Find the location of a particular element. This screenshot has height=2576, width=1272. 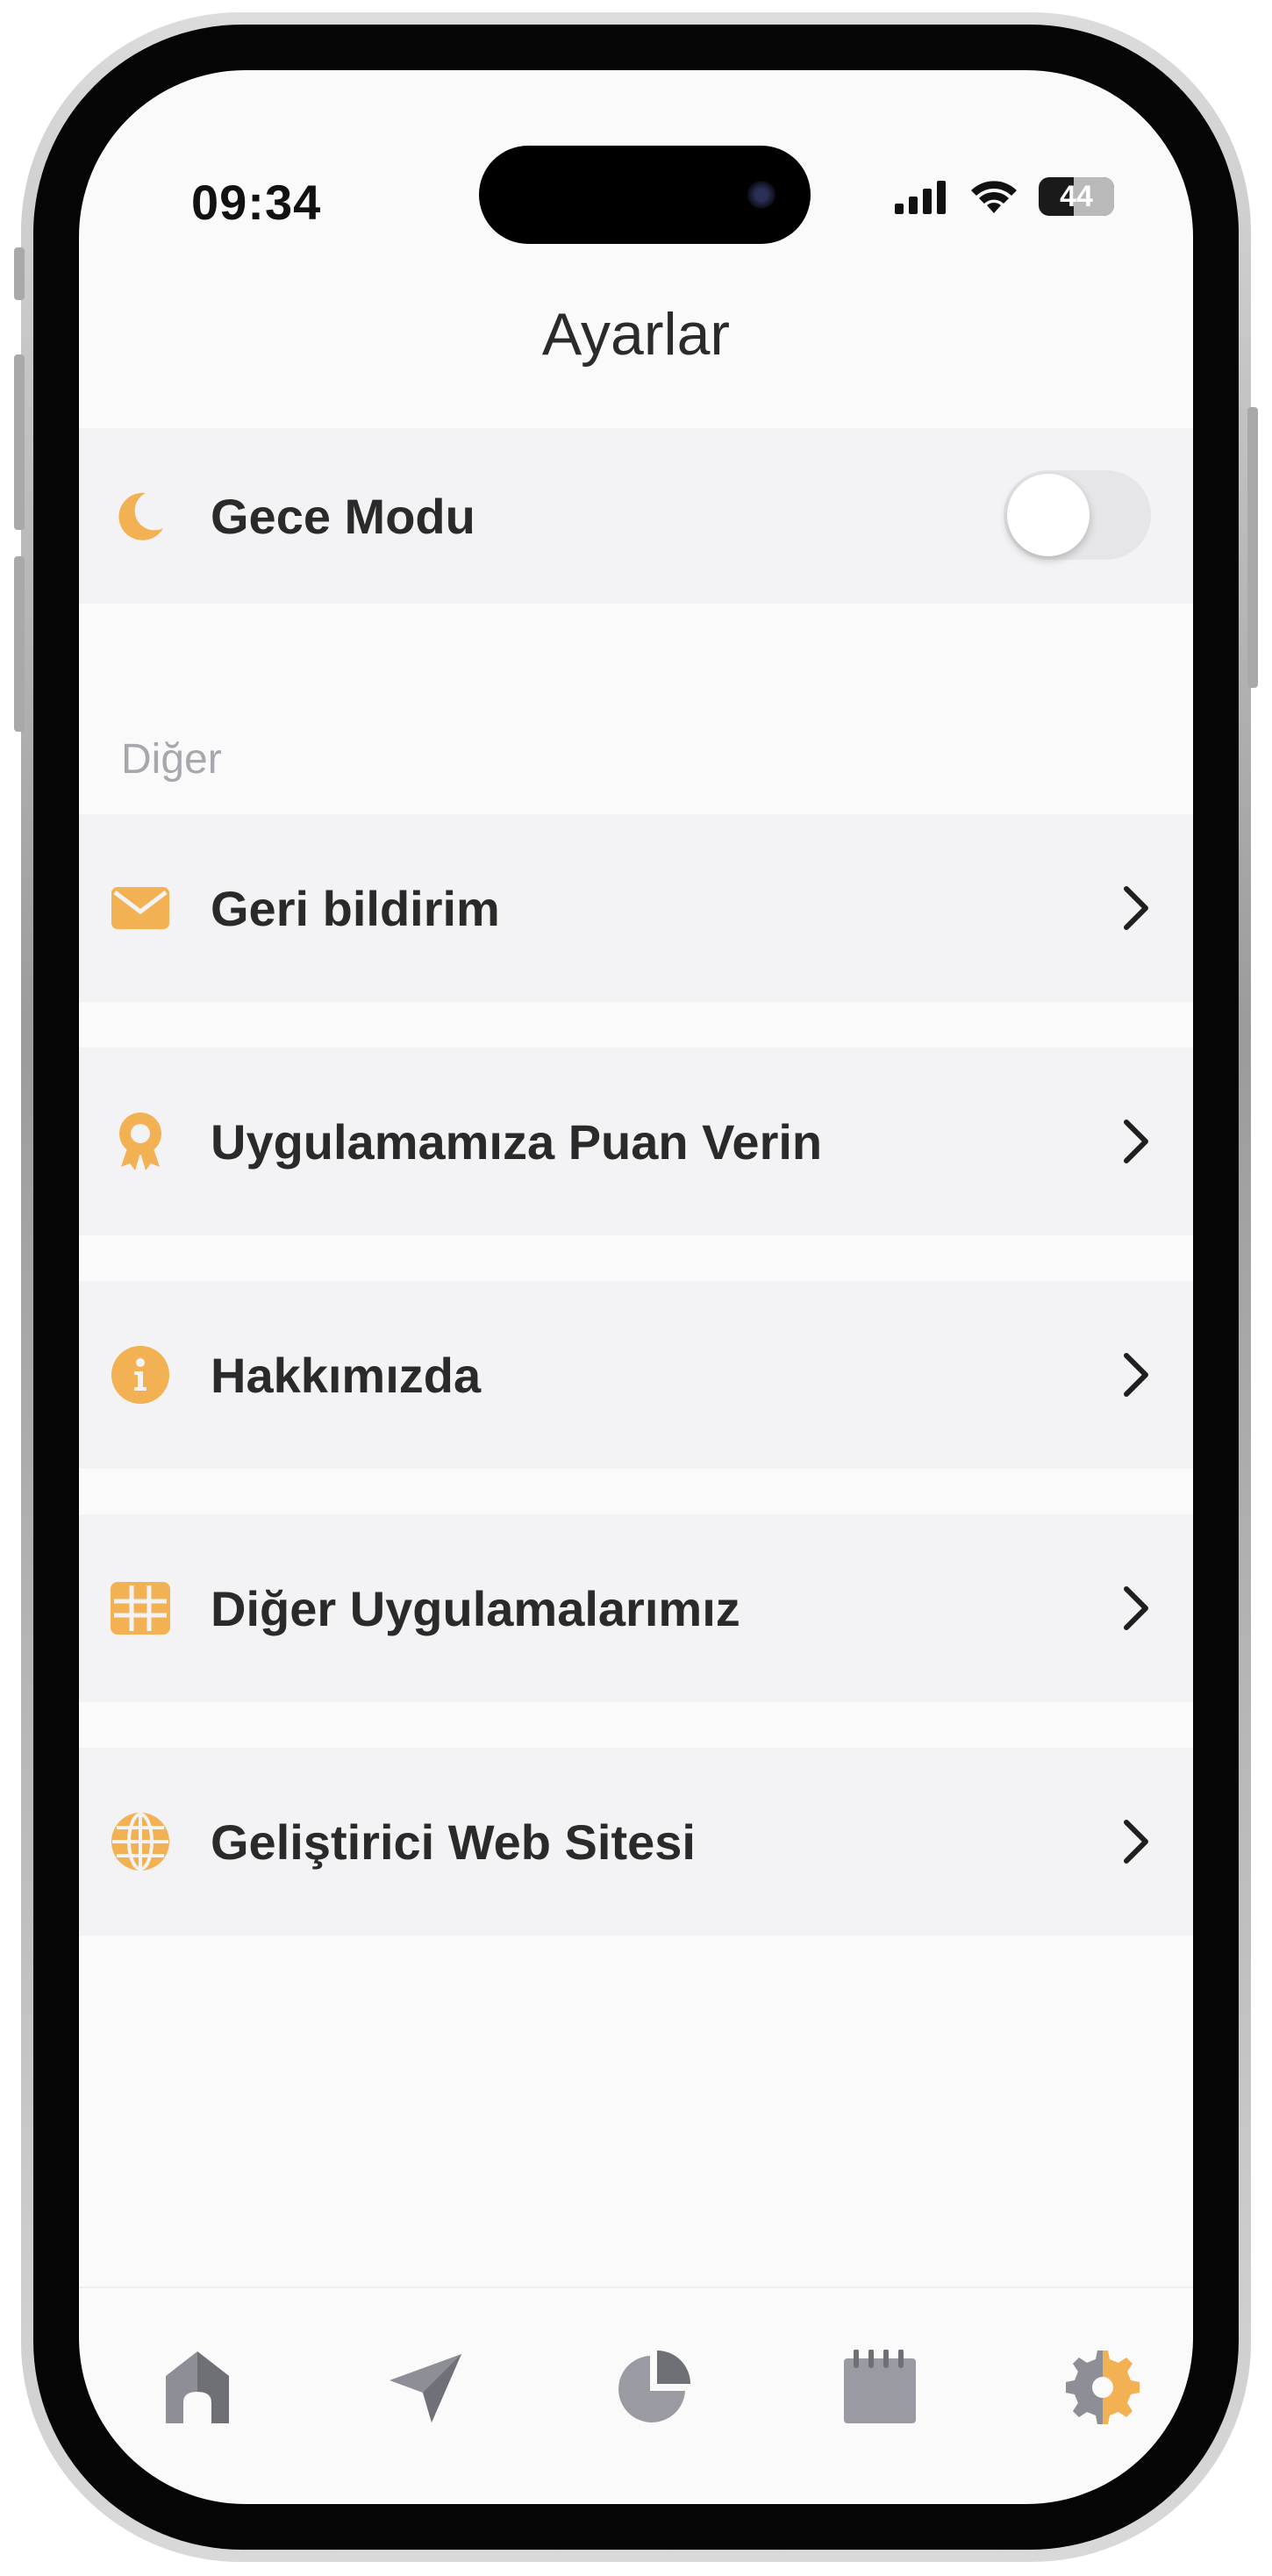

tab-statistics is located at coordinates (653, 2387).